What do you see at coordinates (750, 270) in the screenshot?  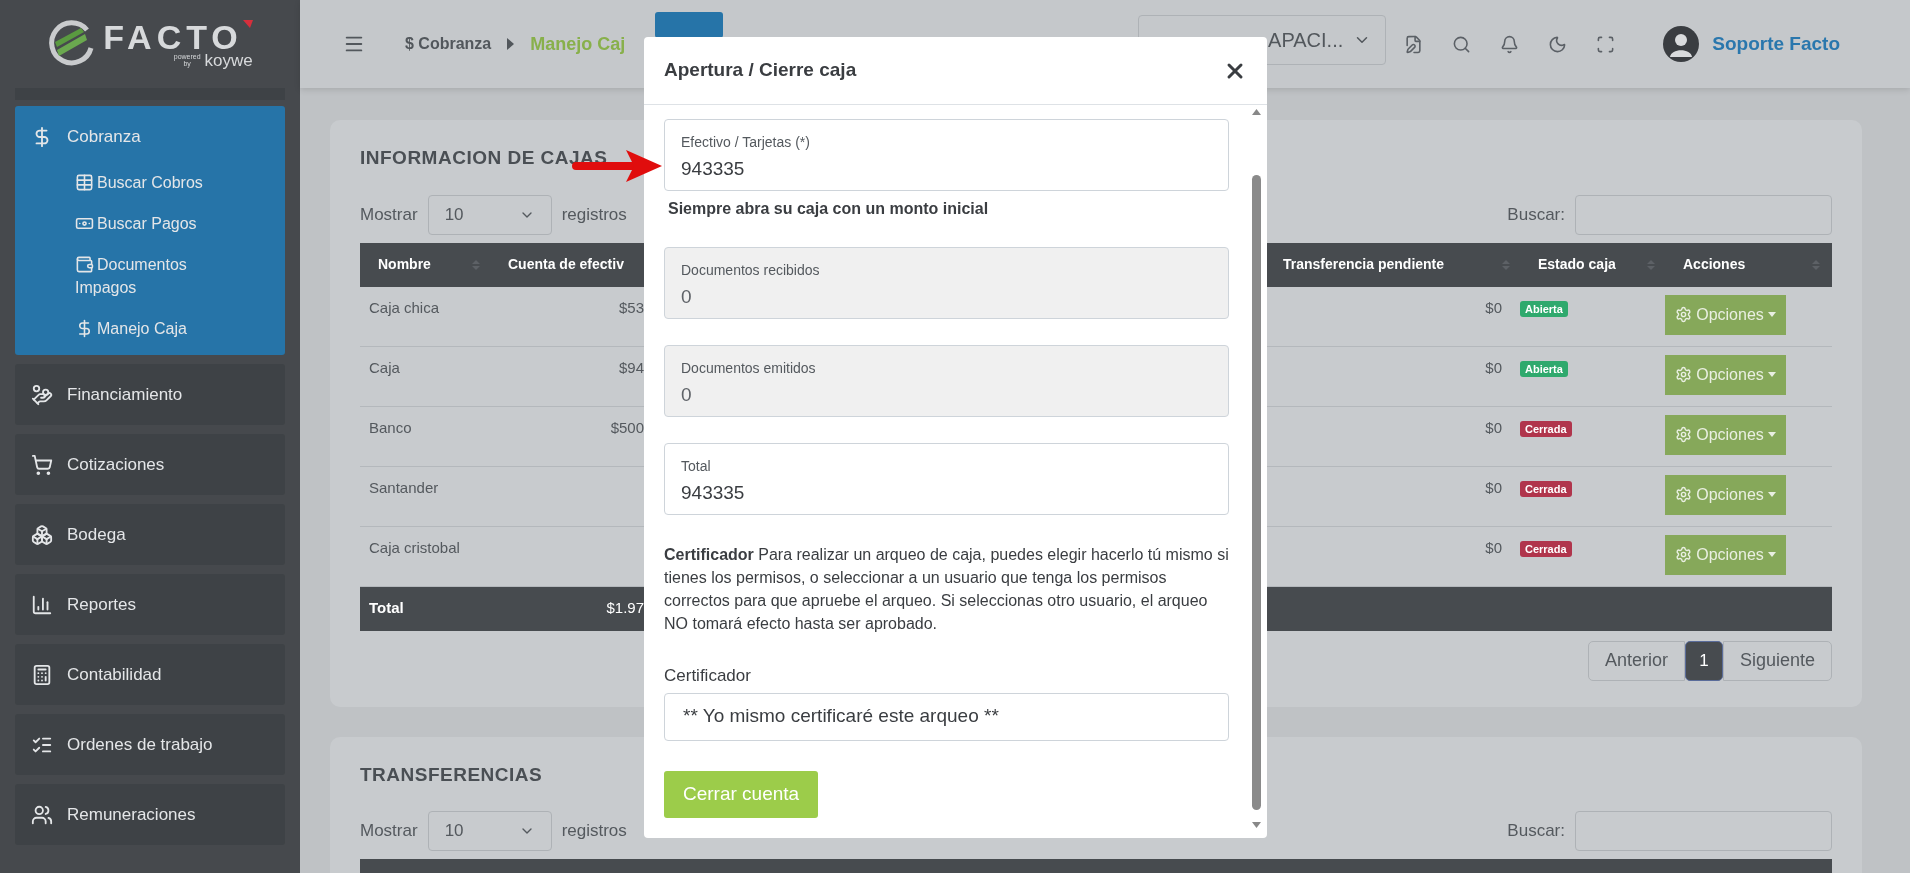 I see `field-label: Documentos recibidos` at bounding box center [750, 270].